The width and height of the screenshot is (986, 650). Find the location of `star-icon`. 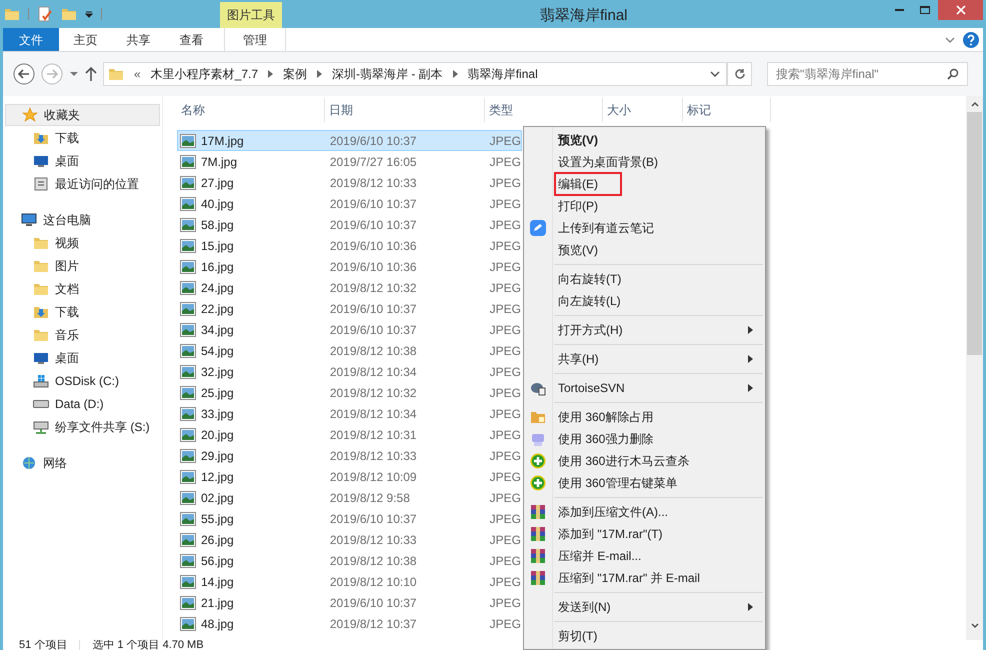

star-icon is located at coordinates (30, 115).